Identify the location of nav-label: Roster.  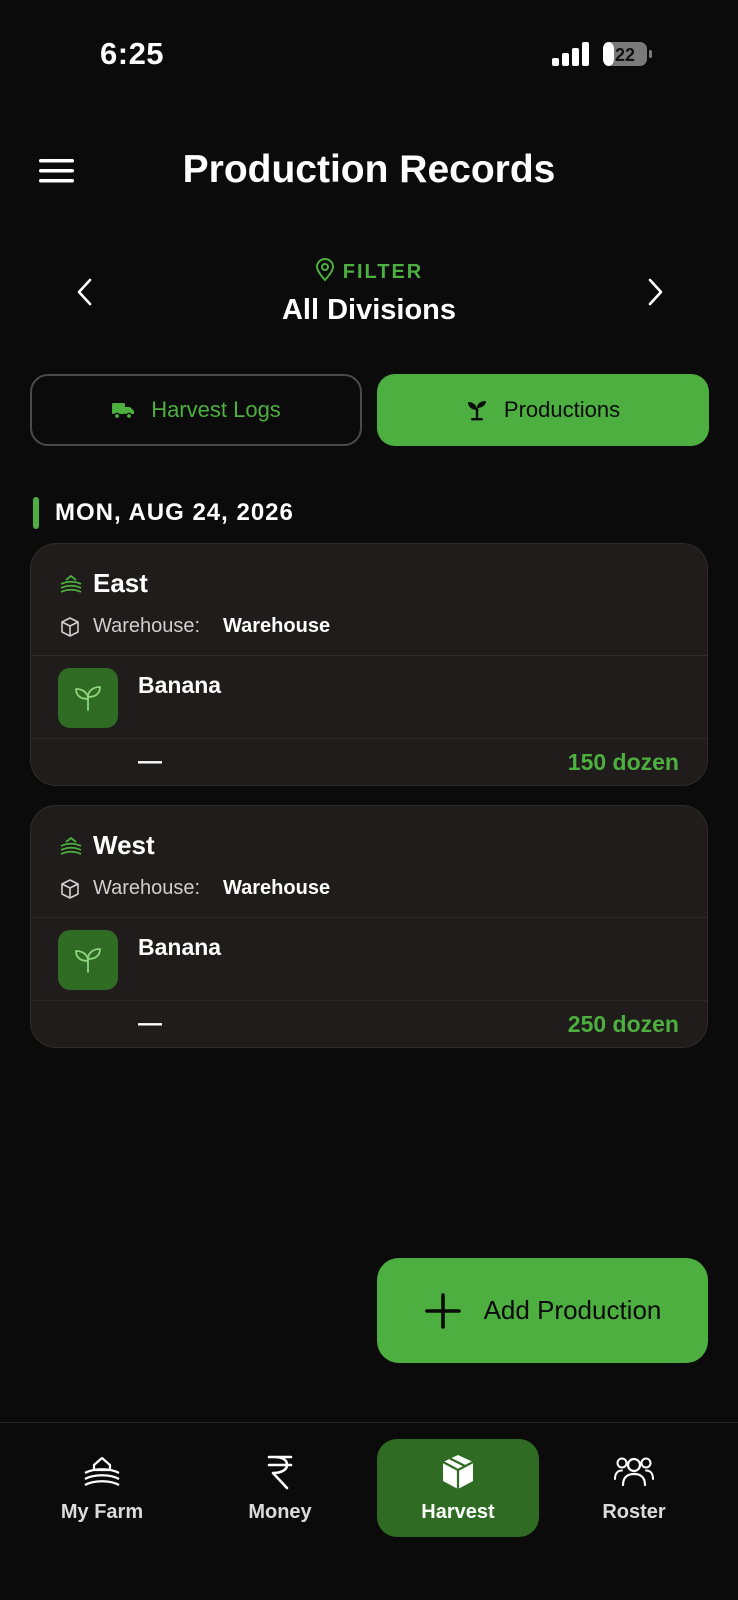
(634, 1512).